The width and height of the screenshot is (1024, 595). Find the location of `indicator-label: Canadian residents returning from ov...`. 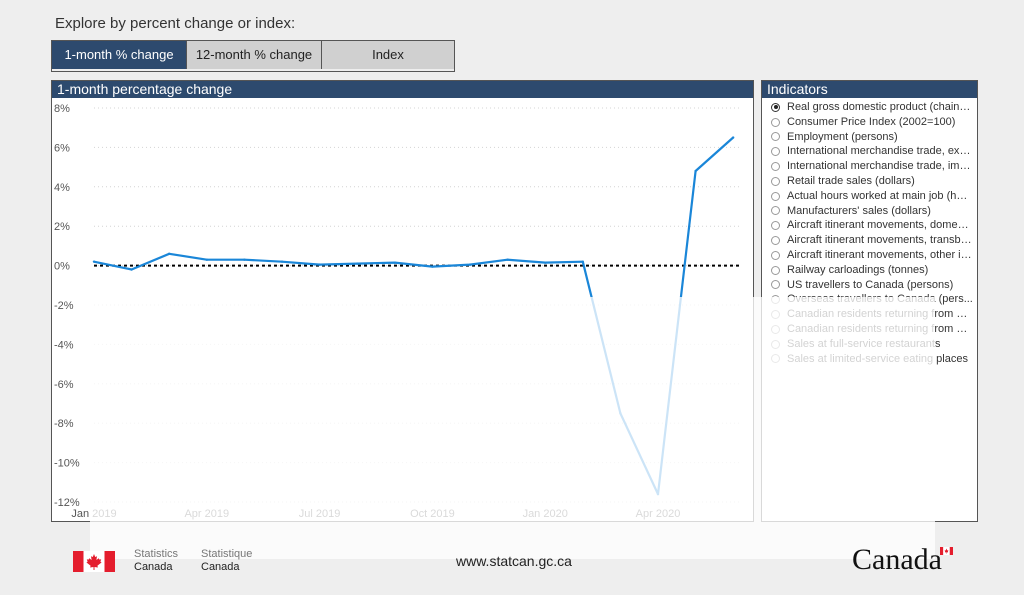

indicator-label: Canadian residents returning from ov... is located at coordinates (880, 328).